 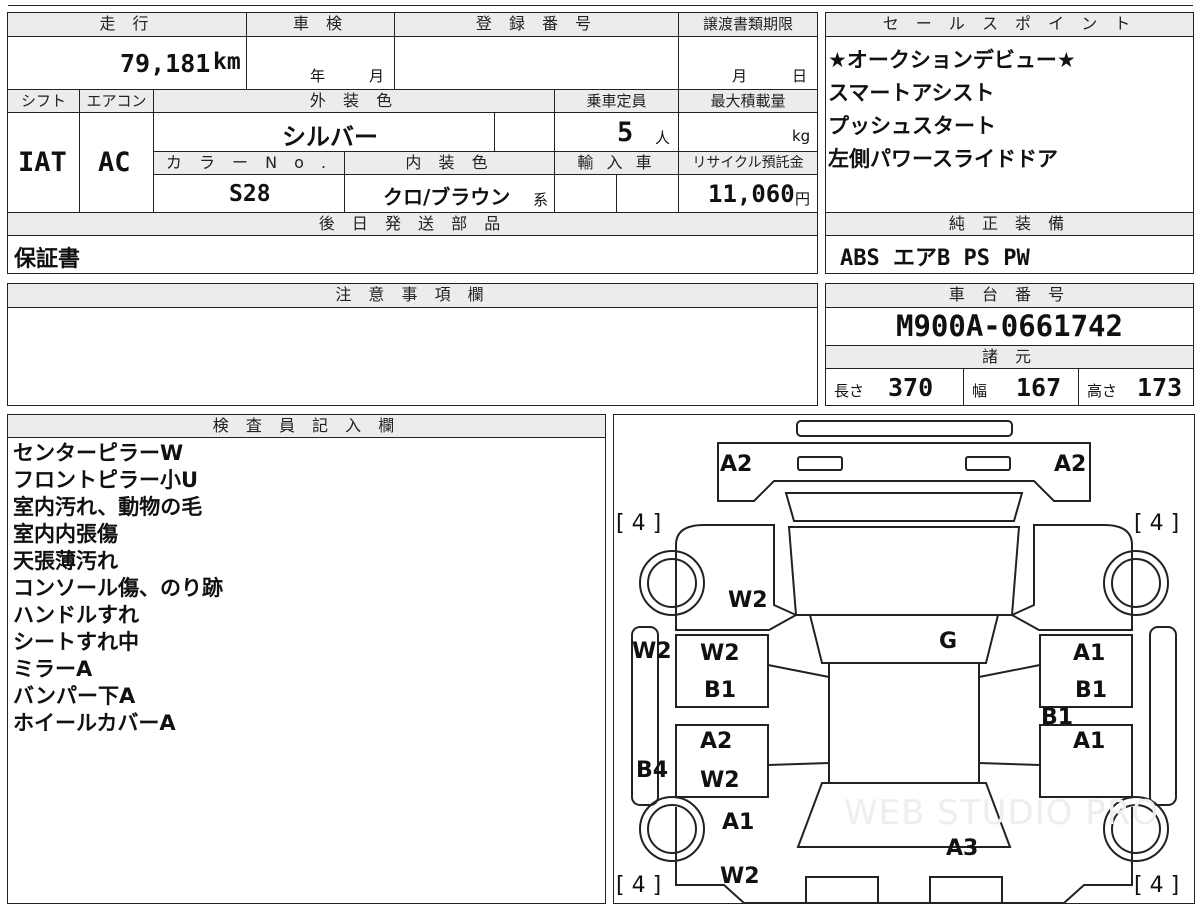 What do you see at coordinates (748, 600) in the screenshot?
I see `damage-hood-left: W2` at bounding box center [748, 600].